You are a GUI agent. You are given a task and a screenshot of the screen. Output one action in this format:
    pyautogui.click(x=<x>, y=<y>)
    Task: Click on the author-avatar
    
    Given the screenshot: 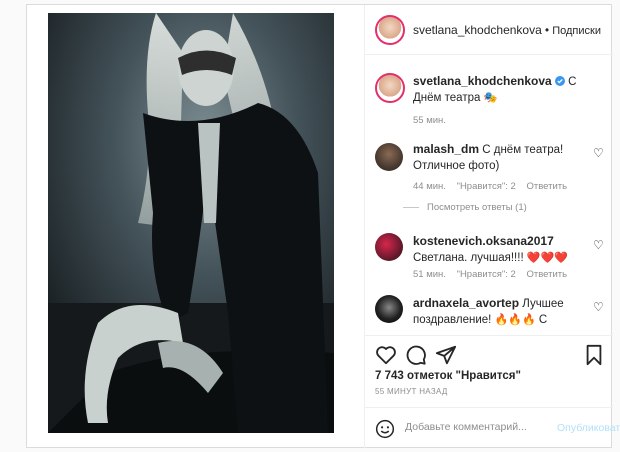 What is the action you would take?
    pyautogui.click(x=390, y=29)
    